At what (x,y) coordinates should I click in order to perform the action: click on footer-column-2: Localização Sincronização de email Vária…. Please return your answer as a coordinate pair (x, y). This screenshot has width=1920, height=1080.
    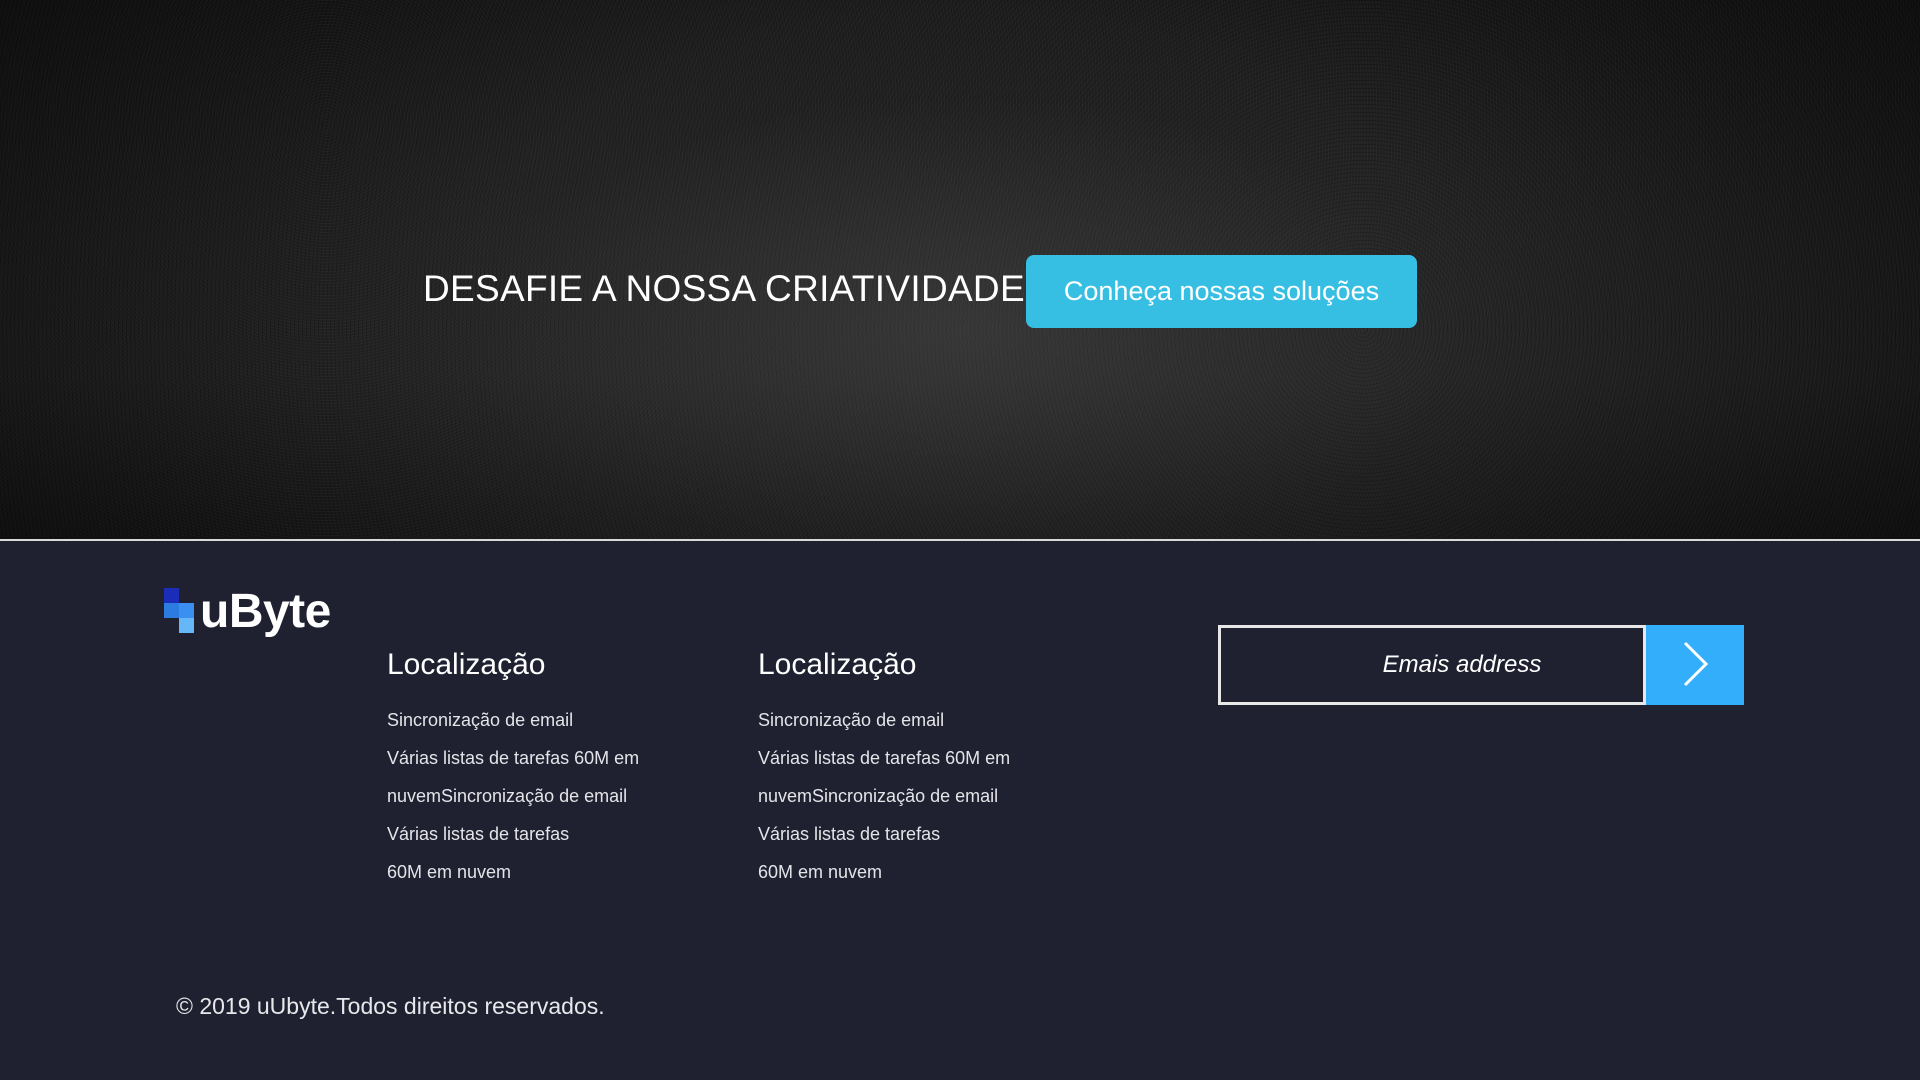
    Looking at the image, I should click on (923, 769).